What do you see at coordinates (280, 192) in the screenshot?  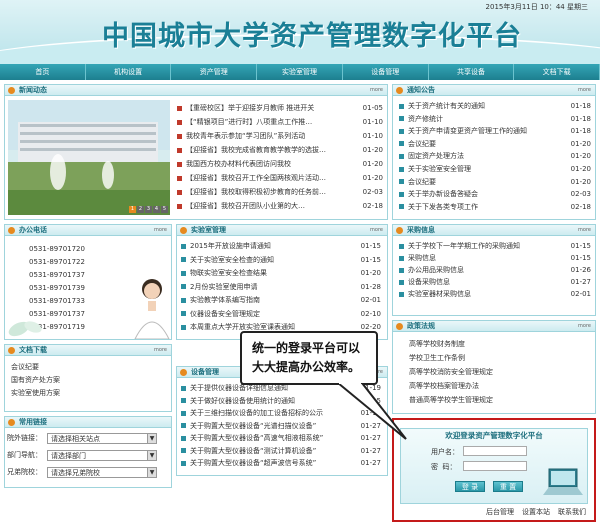 I see `list-item: 【迎接省】我校取得积极初步教育的任务前… 02-03` at bounding box center [280, 192].